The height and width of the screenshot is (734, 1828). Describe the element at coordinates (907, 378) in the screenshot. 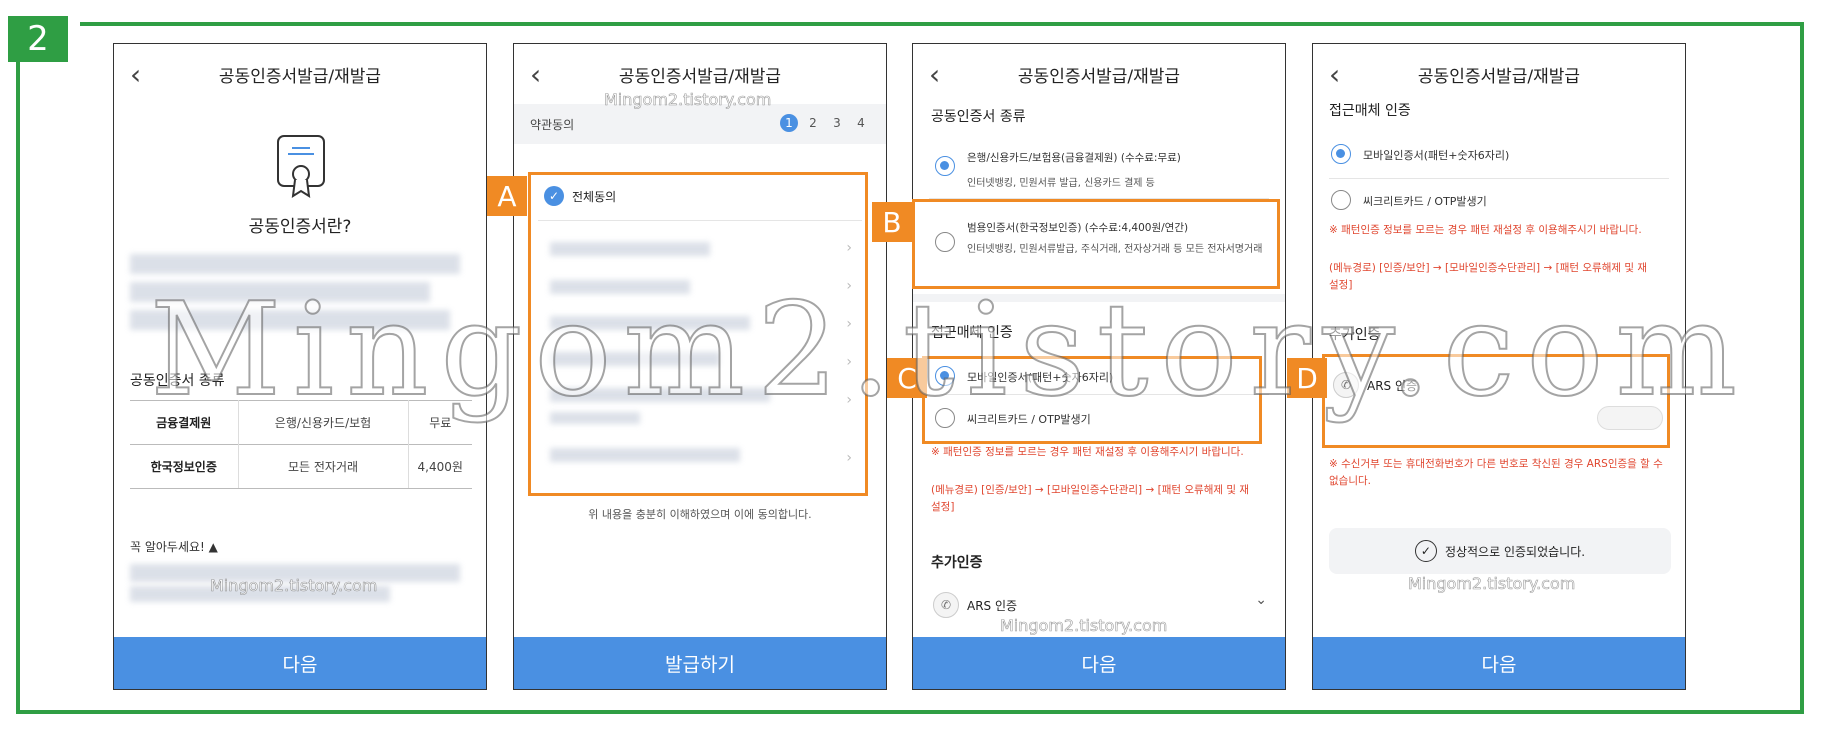

I see `tag-c: C` at that location.